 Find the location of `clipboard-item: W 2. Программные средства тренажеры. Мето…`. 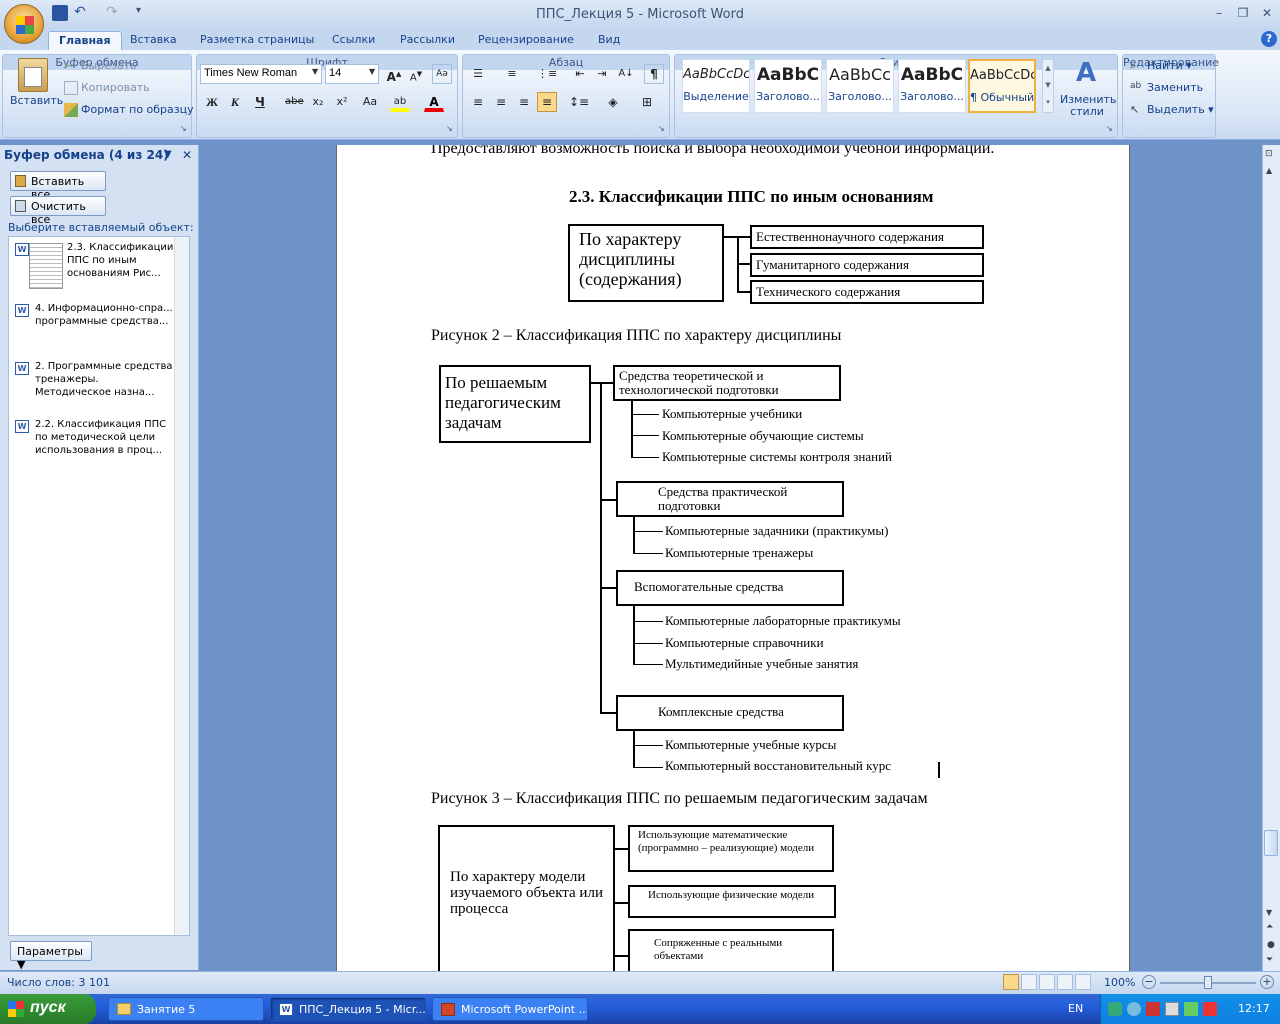

clipboard-item: W 2. Программные средства тренажеры. Мето… is located at coordinates (91, 380).